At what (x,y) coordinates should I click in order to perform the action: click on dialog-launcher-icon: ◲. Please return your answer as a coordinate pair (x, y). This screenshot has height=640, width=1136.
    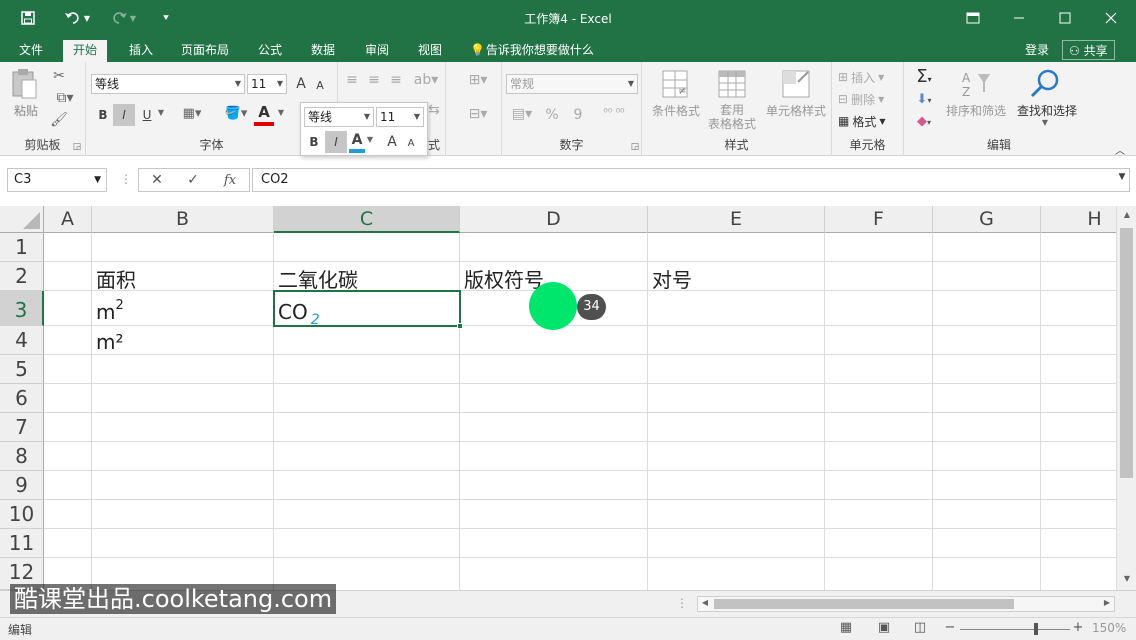
    Looking at the image, I should click on (77, 147).